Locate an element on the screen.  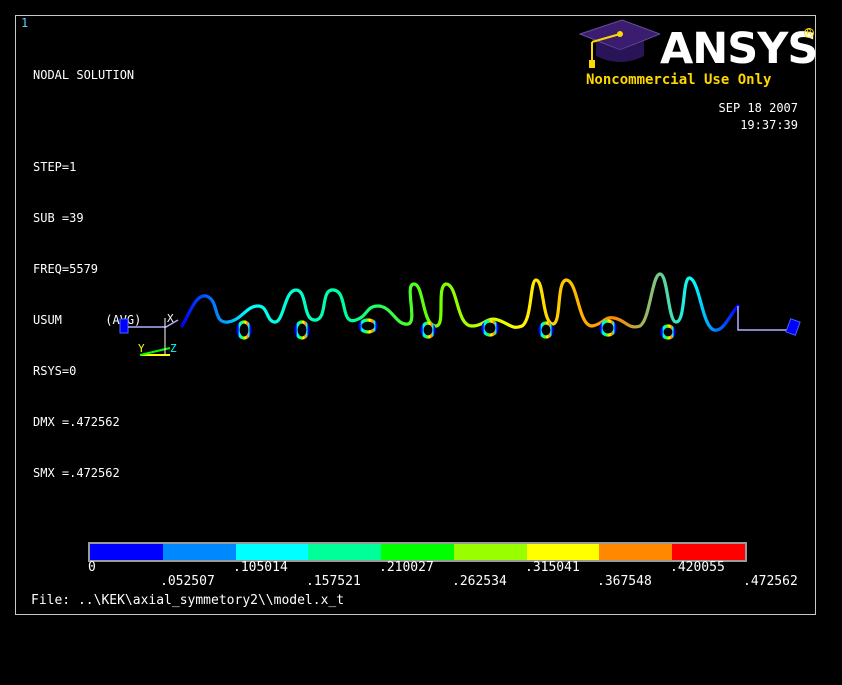
contour-legend-bar is located at coordinates (417, 552).